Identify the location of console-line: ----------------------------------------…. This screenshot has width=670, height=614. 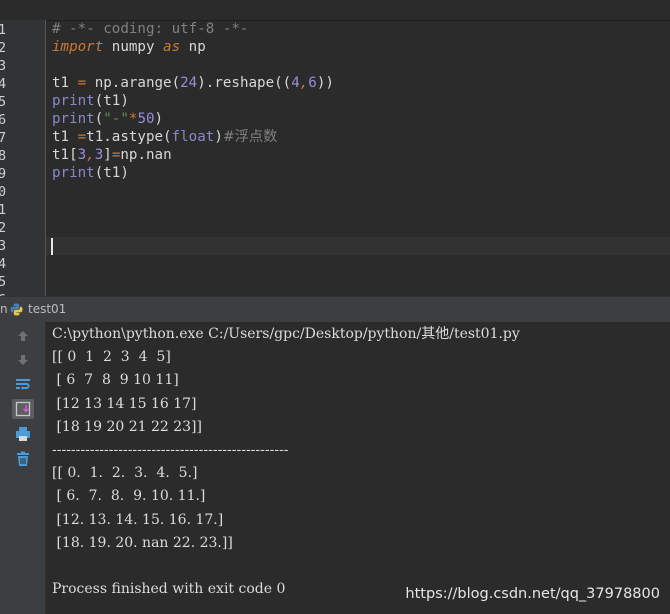
(170, 450).